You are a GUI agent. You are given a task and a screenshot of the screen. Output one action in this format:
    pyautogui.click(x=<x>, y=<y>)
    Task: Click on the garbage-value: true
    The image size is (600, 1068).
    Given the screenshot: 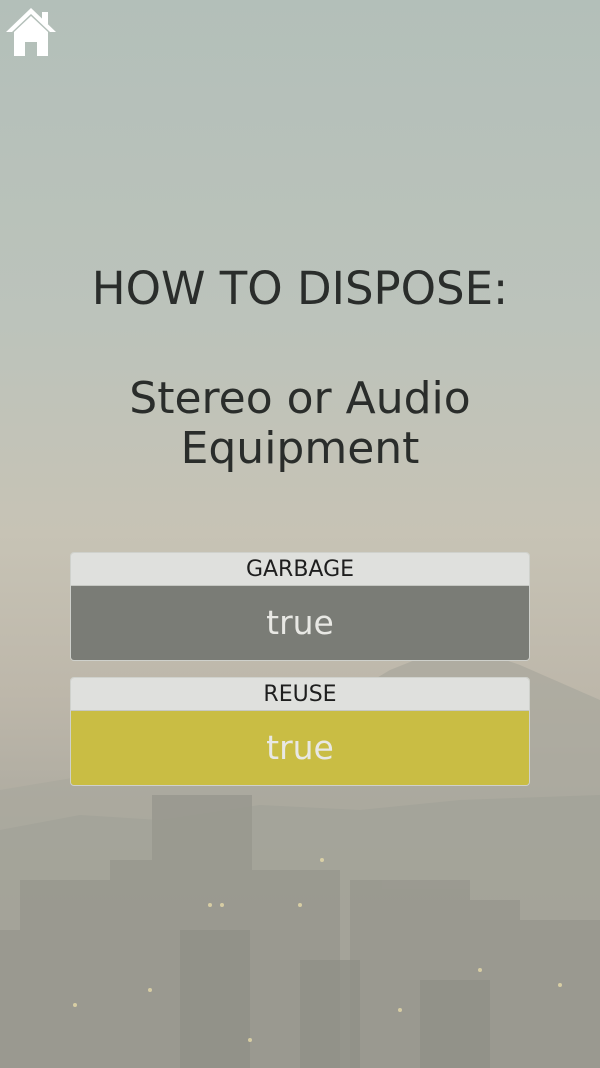 What is the action you would take?
    pyautogui.click(x=300, y=623)
    